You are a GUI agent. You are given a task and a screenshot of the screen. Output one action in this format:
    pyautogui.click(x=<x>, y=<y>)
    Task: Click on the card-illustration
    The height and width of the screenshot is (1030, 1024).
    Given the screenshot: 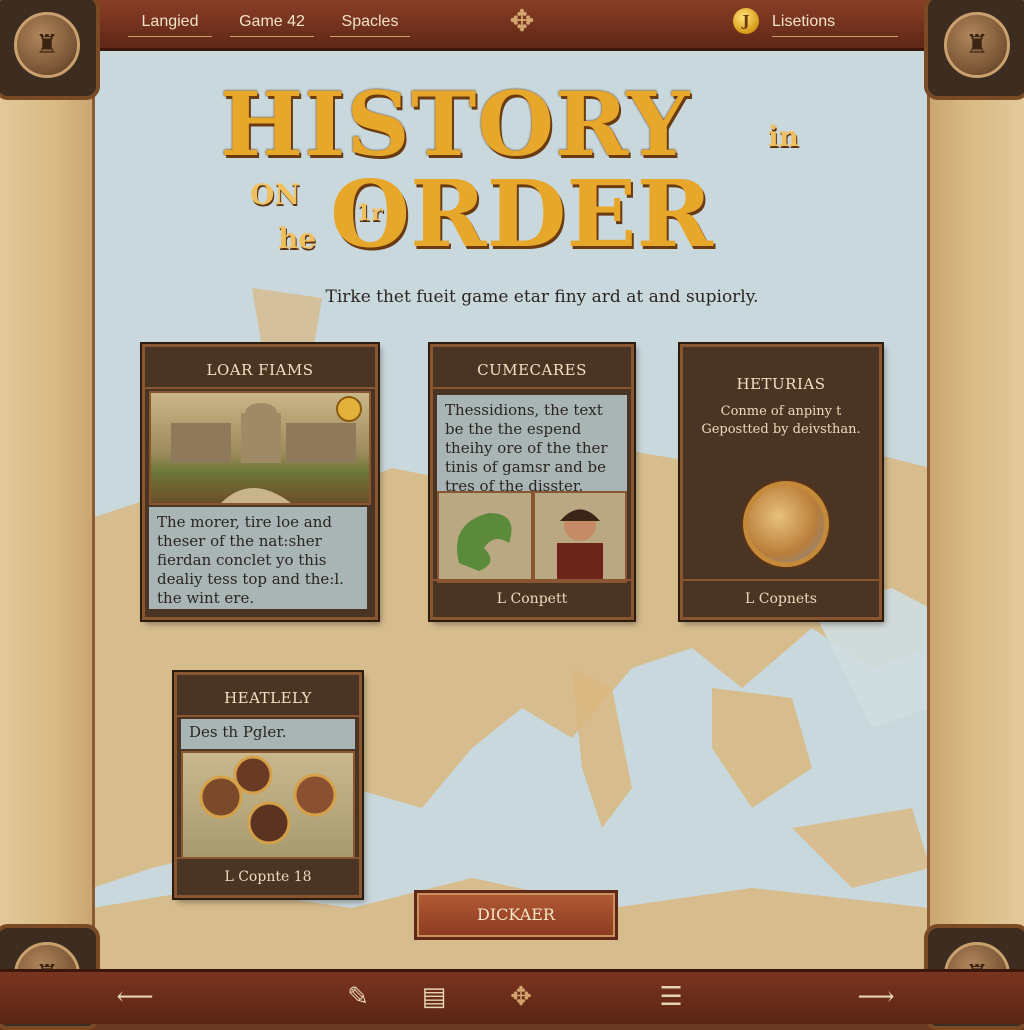 What is the action you would take?
    pyautogui.click(x=260, y=448)
    